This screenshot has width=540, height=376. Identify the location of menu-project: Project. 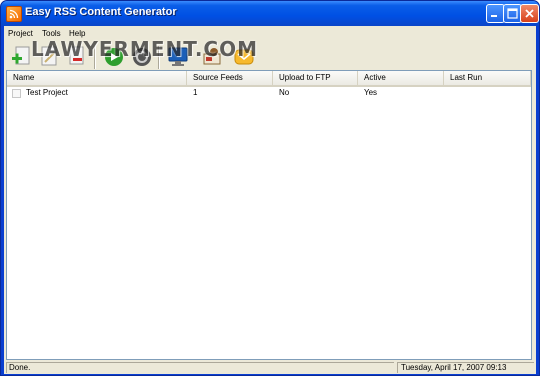
(20, 33).